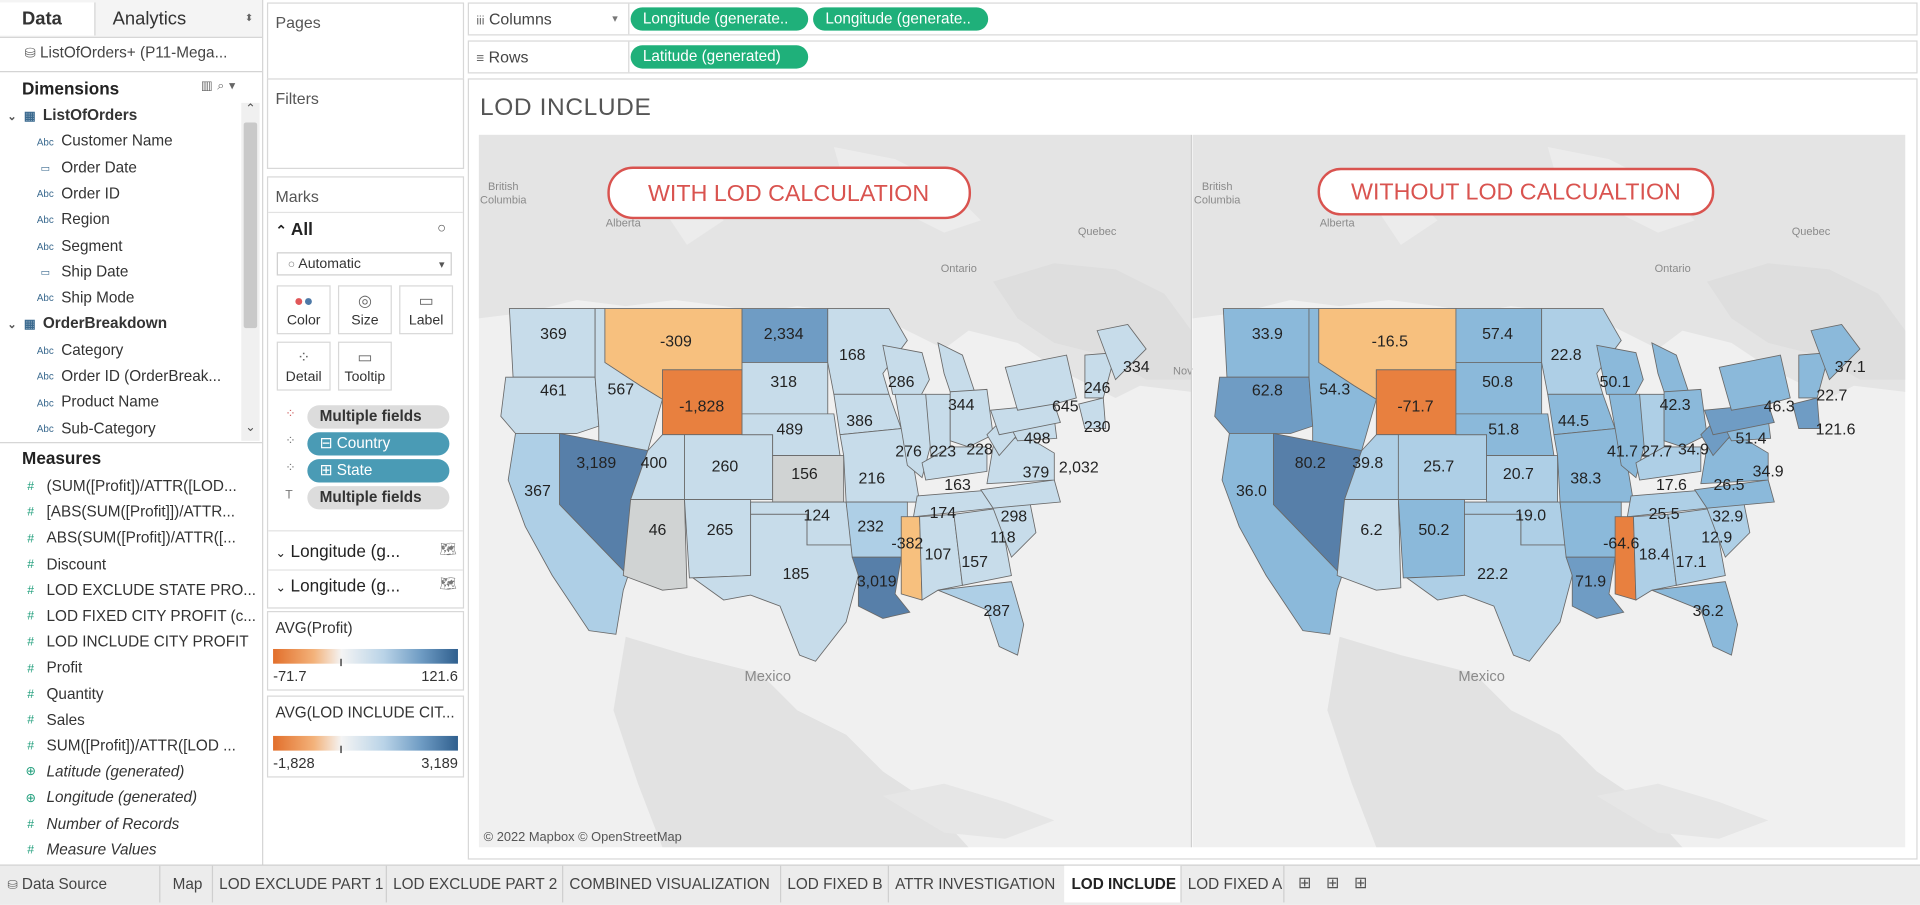 This screenshot has width=1920, height=905. I want to click on rows-pill-latitude: Latitude (generated), so click(719, 57).